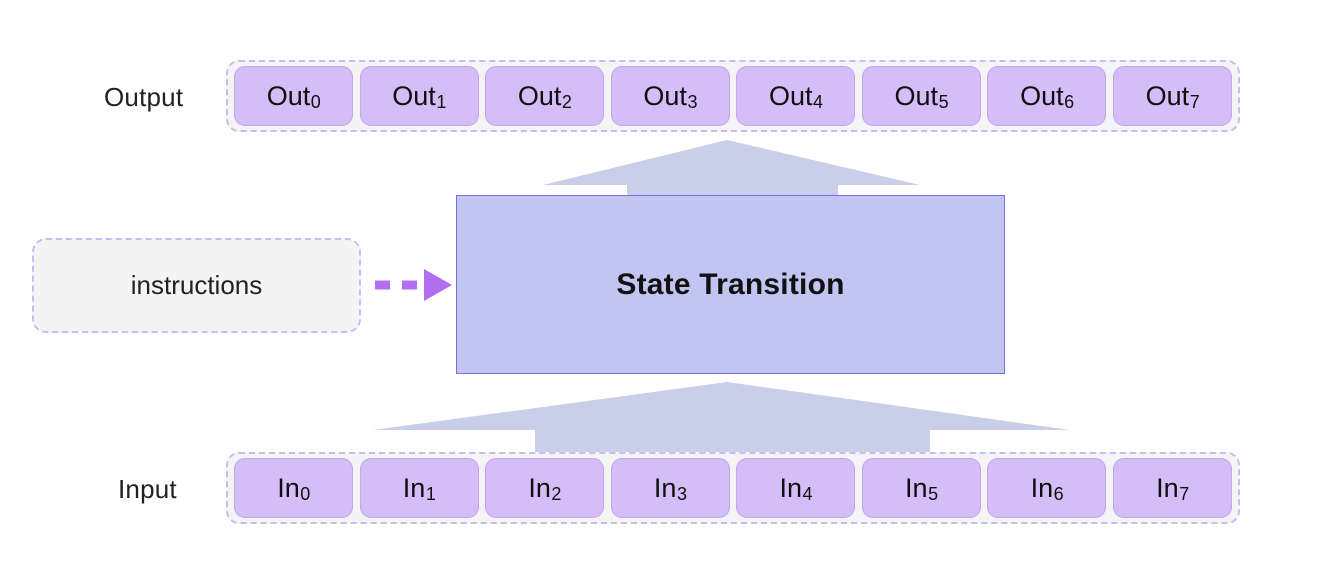 This screenshot has width=1327, height=564. I want to click on input-token-3: In 3, so click(670, 488).